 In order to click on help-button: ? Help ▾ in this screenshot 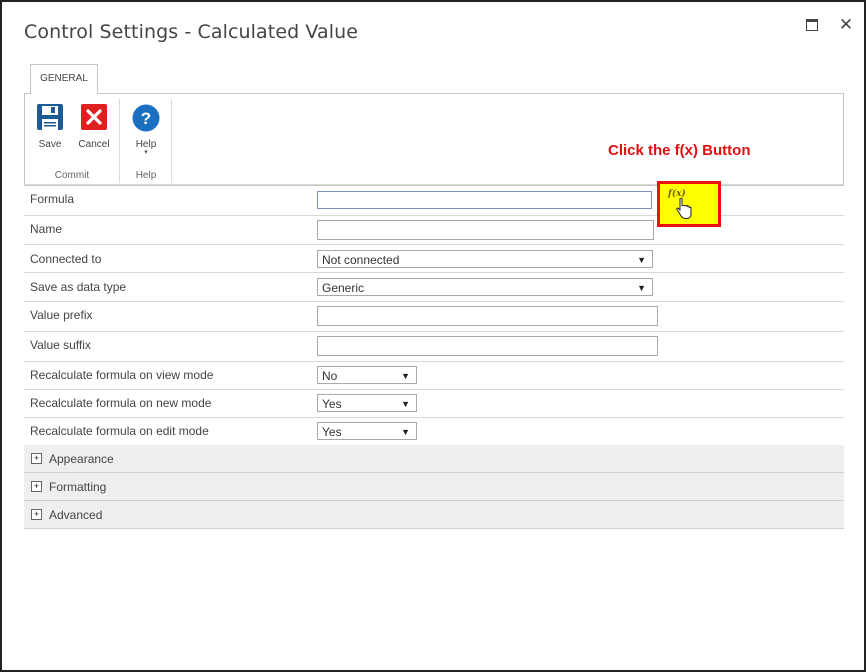, I will do `click(146, 130)`.